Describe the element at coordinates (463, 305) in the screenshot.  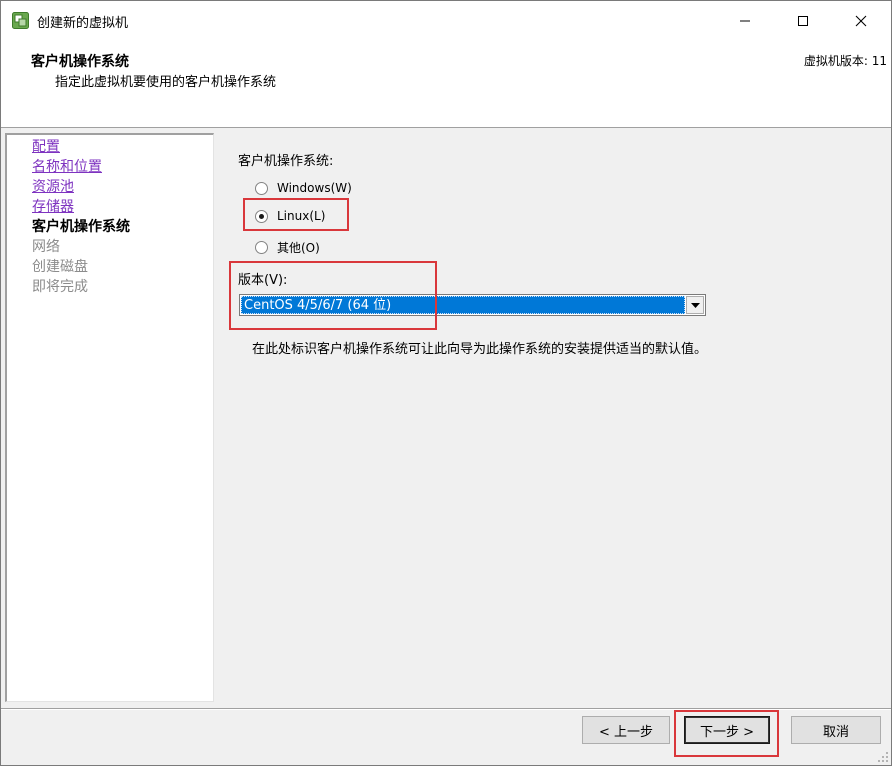
I see `version-select-value: CentOS 4/5/6/7 (64 位)` at that location.